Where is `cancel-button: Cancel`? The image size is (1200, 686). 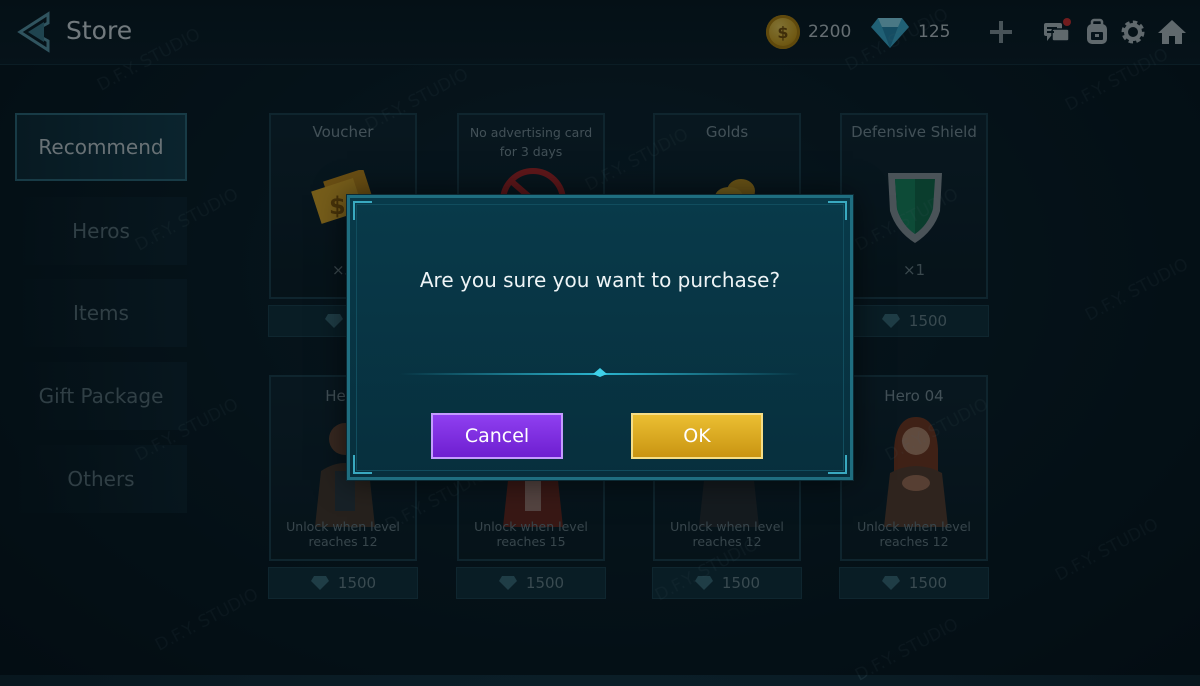
cancel-button: Cancel is located at coordinates (497, 436).